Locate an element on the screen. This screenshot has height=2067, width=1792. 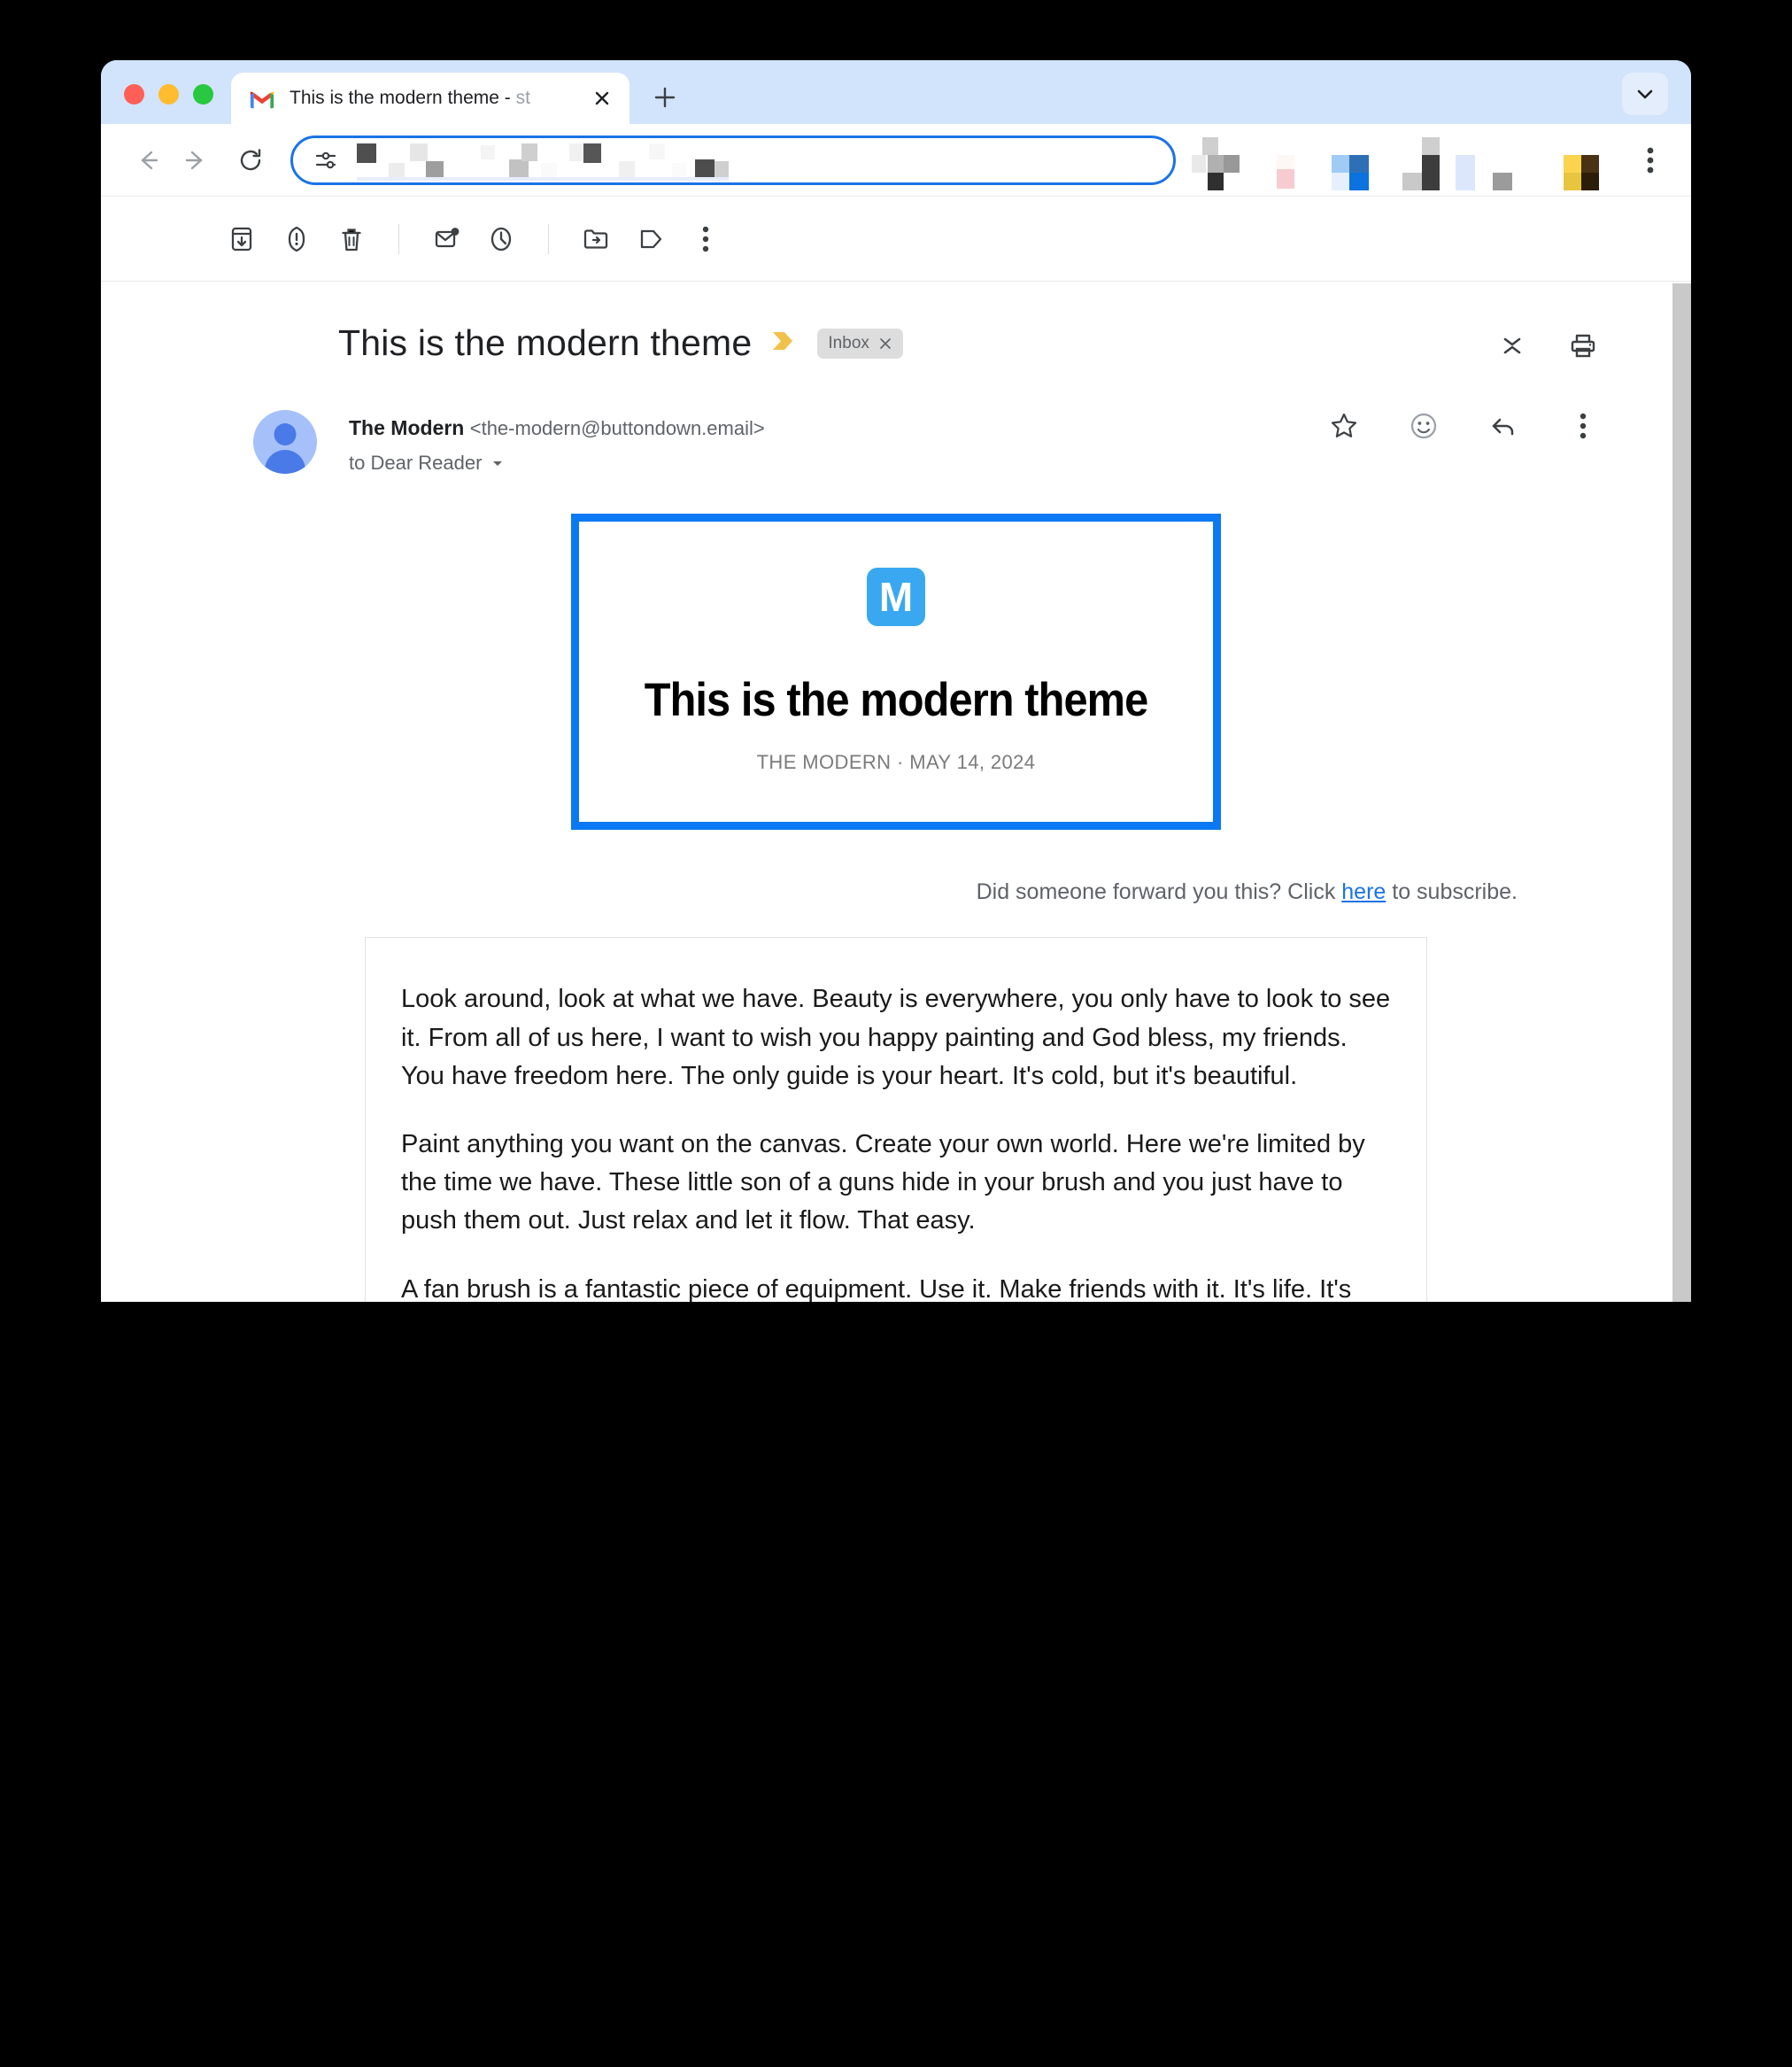
reload-icon is located at coordinates (251, 159).